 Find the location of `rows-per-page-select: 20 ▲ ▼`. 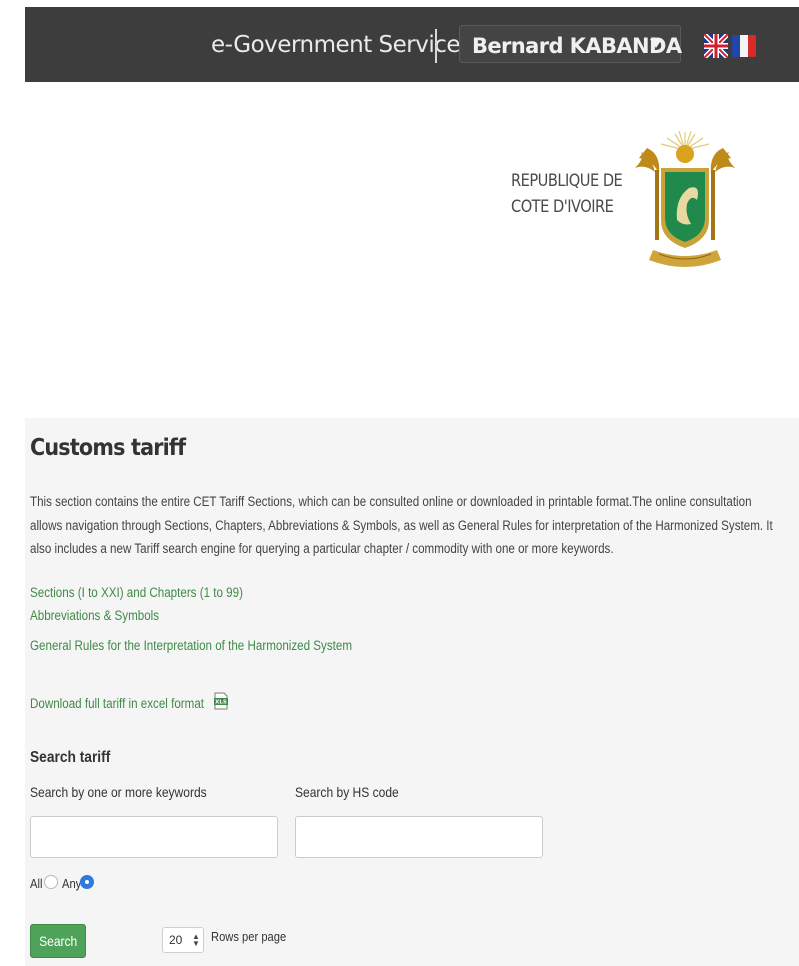

rows-per-page-select: 20 ▲ ▼ is located at coordinates (183, 940).